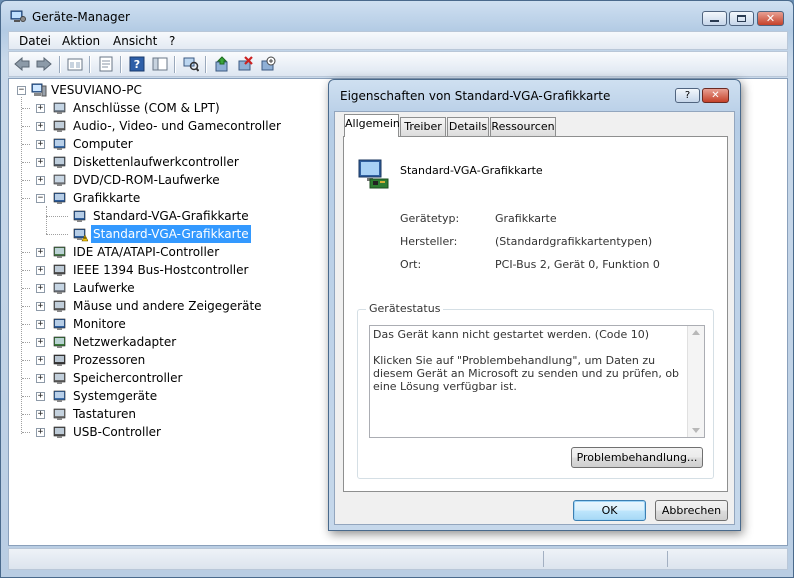 The width and height of the screenshot is (794, 578). I want to click on processor-icon, so click(59, 360).